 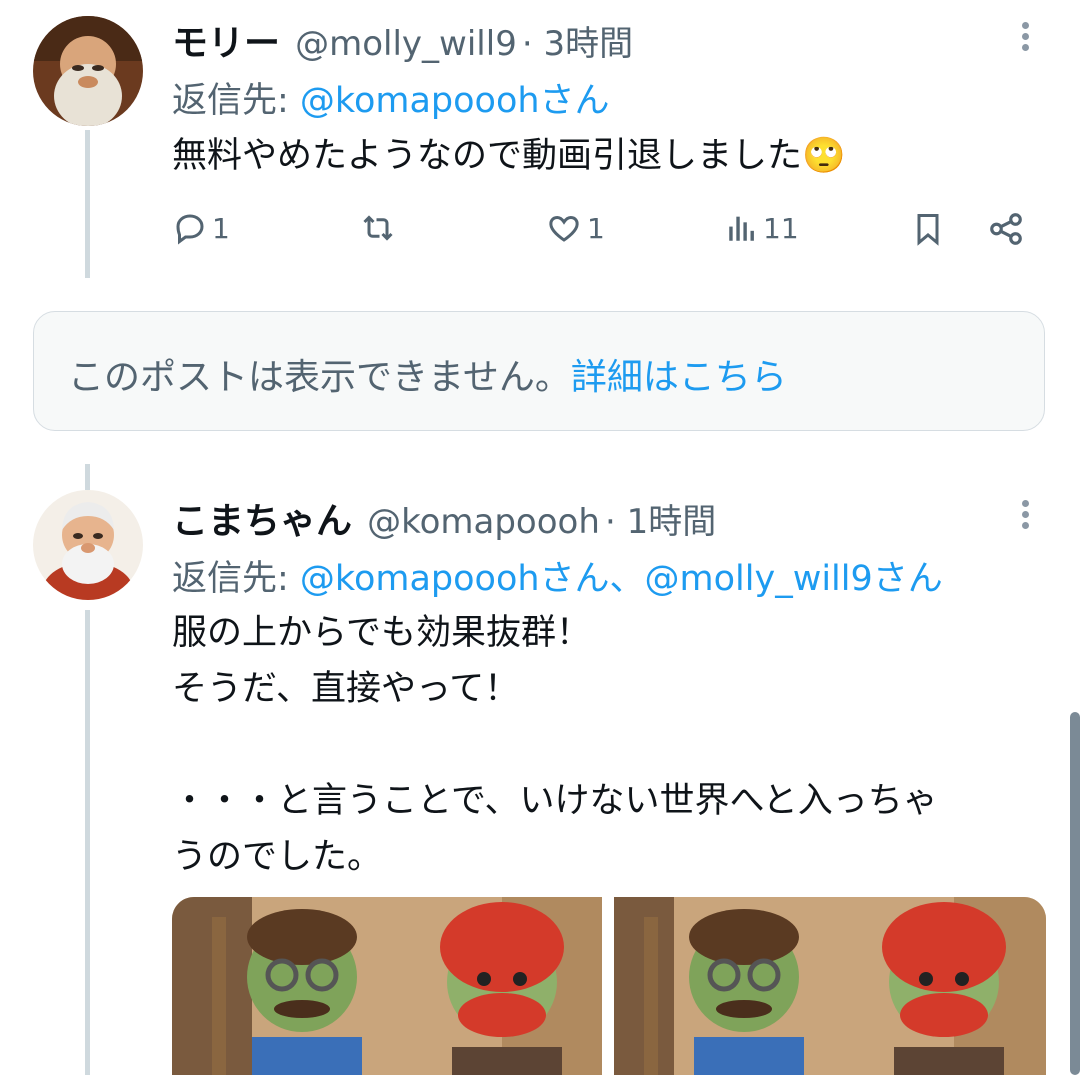 What do you see at coordinates (483, 522) in the screenshot?
I see `handle: @komapoooh` at bounding box center [483, 522].